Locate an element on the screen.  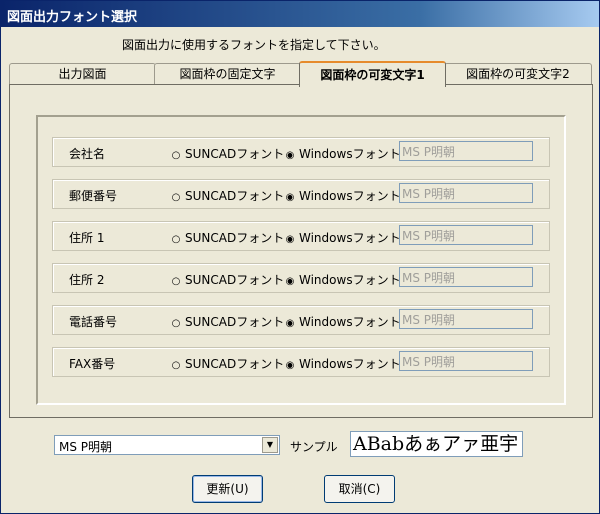
row-address-2: 住所 2 ○ SUNCADフォント ◉ Windowsフォント is located at coordinates (301, 278).